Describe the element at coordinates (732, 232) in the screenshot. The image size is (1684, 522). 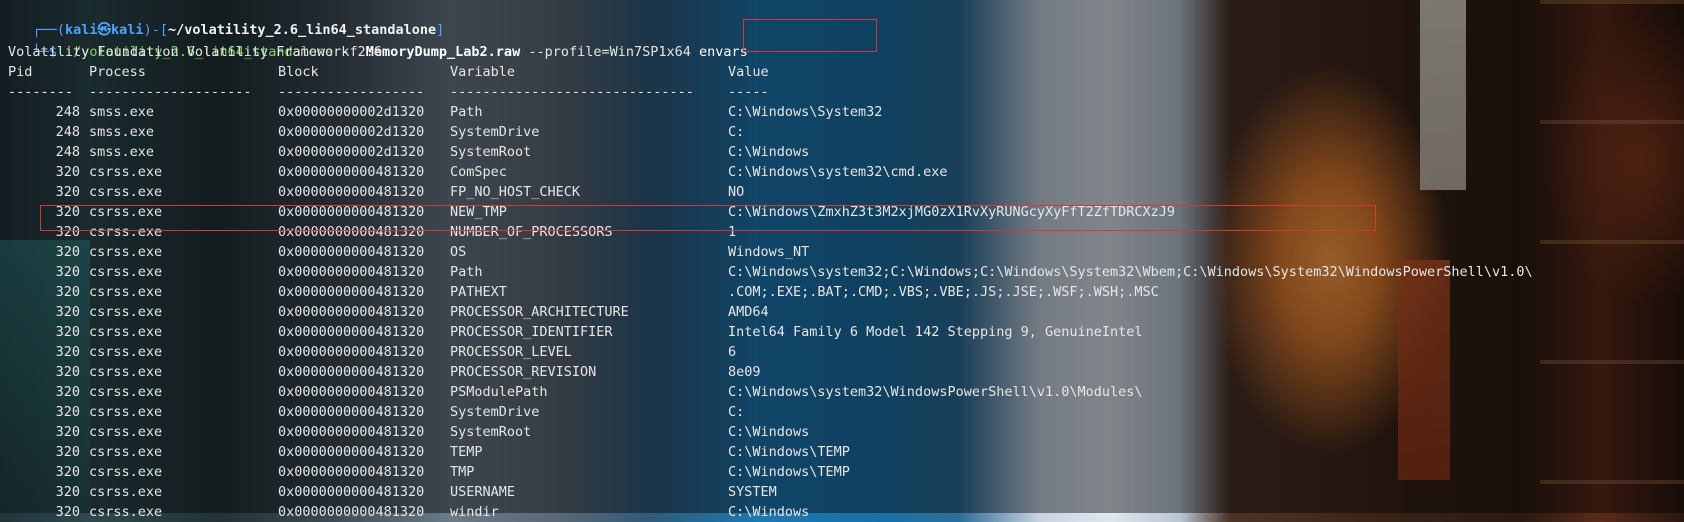
I see `row-value: 1` at that location.